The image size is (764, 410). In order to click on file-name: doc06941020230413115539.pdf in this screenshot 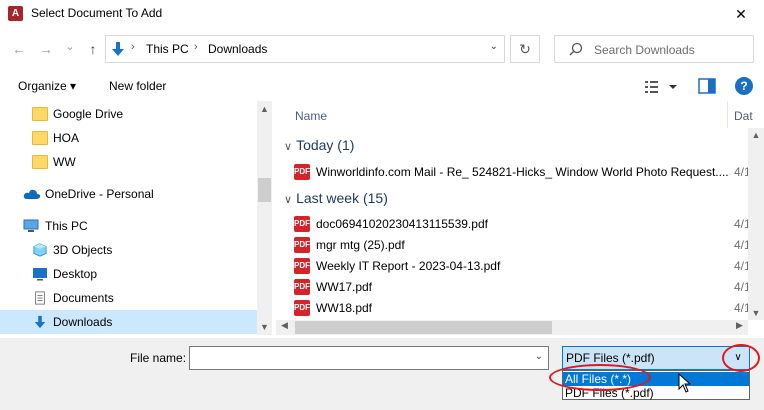, I will do `click(402, 224)`.